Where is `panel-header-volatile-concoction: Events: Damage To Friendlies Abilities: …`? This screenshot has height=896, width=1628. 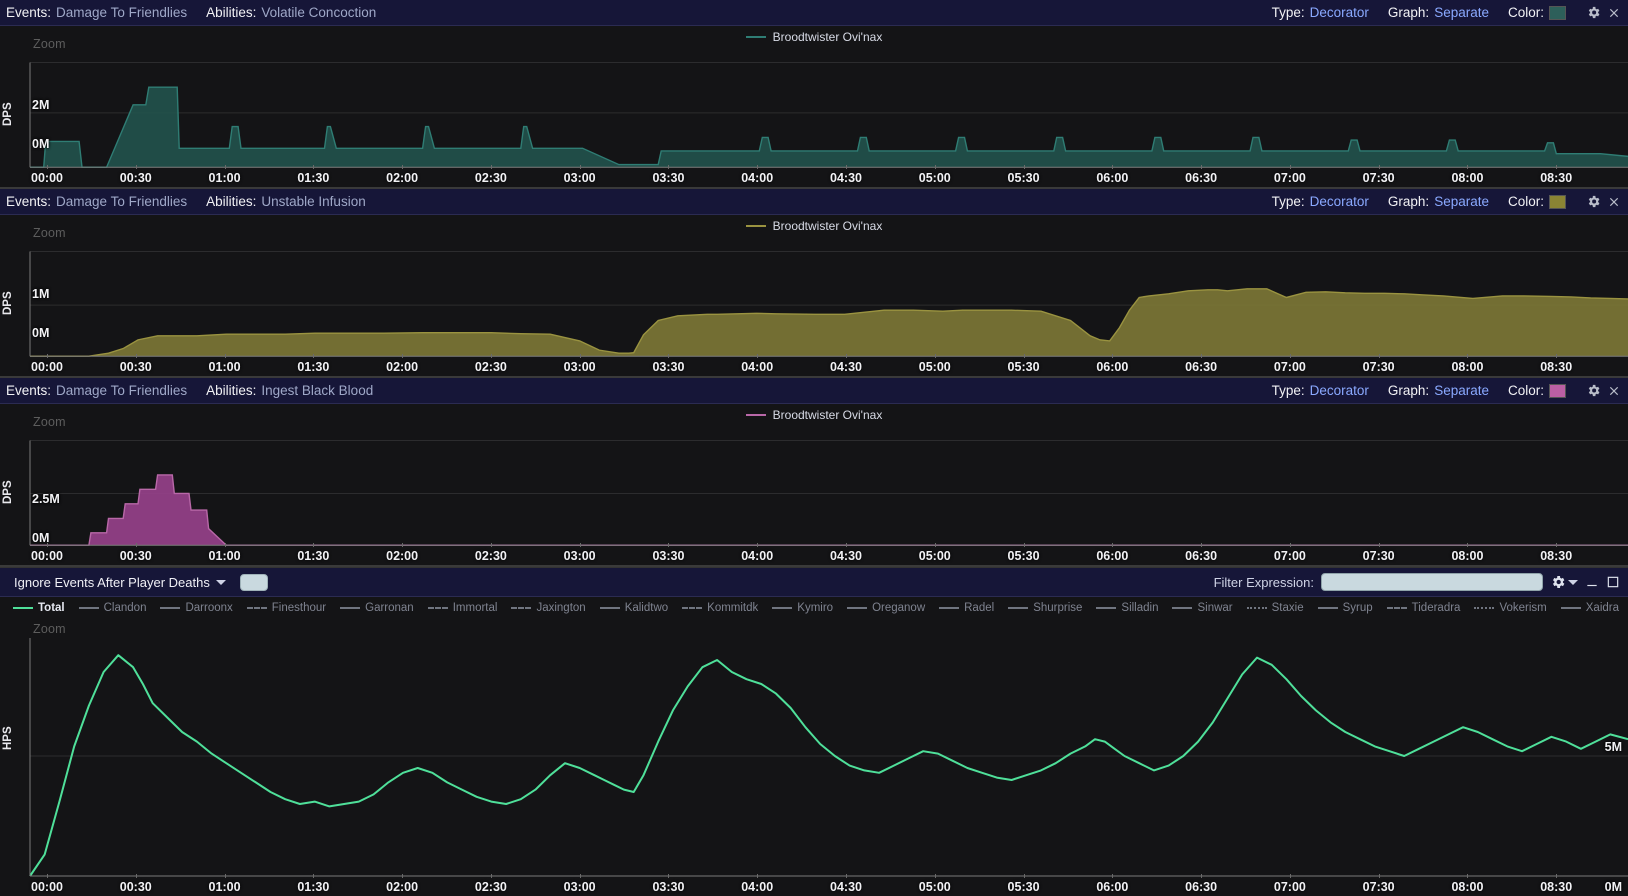 panel-header-volatile-concoction: Events: Damage To Friendlies Abilities: … is located at coordinates (814, 13).